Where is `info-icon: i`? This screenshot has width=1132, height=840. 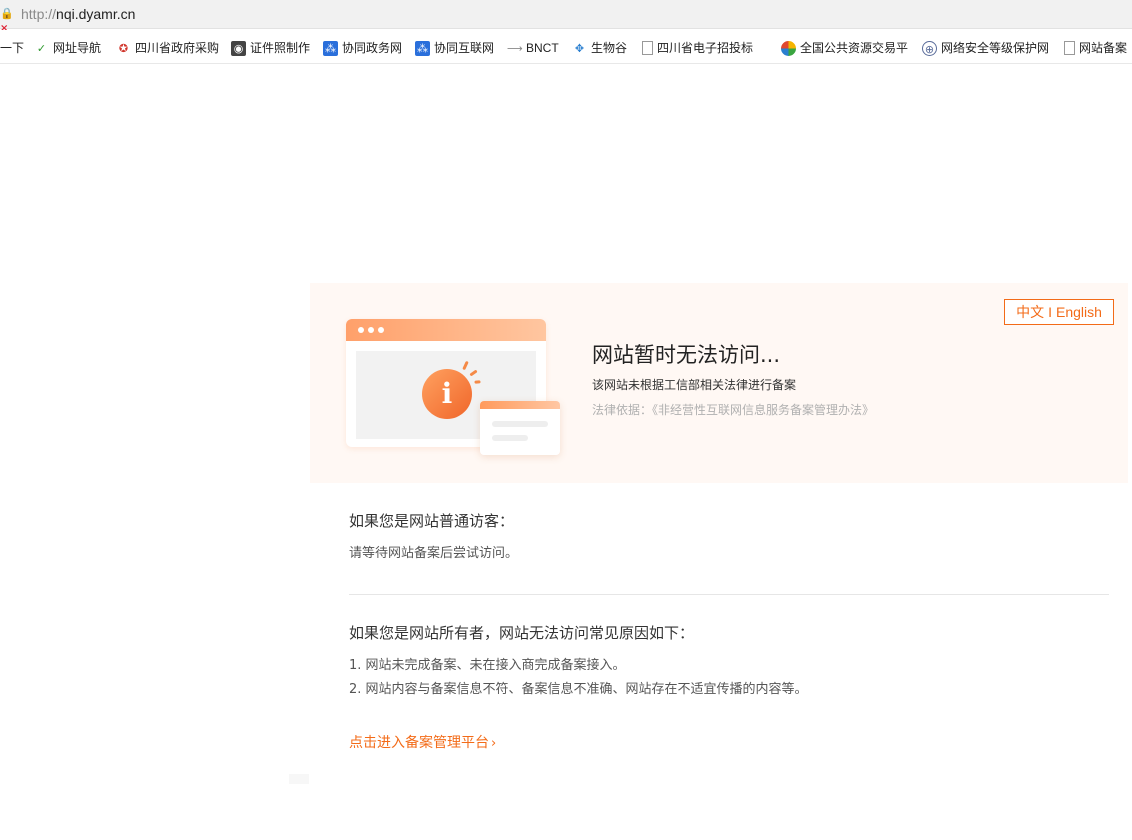
info-icon: i is located at coordinates (447, 394).